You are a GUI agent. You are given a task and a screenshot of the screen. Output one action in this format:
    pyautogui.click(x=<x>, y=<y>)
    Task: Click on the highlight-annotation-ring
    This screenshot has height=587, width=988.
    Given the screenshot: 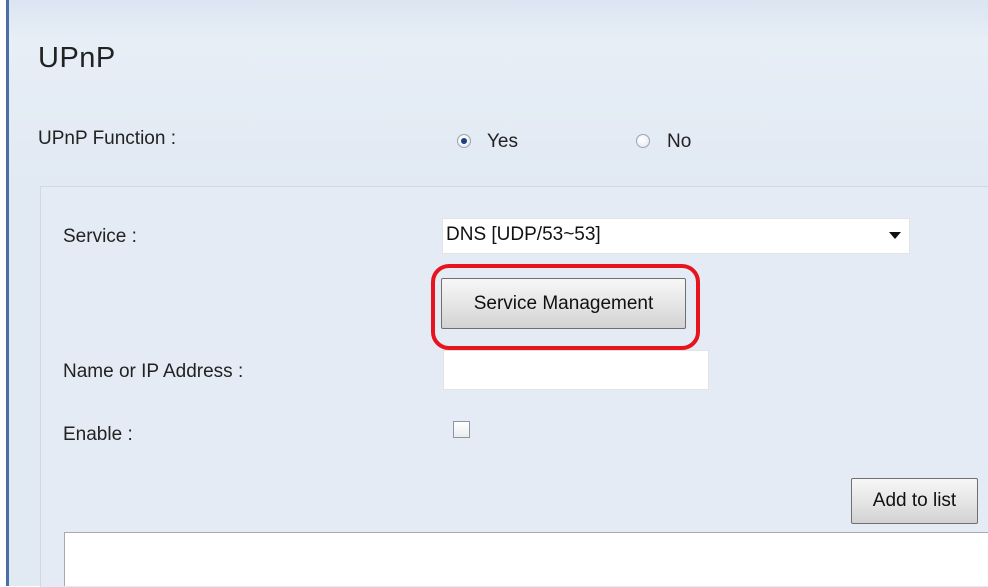 What is the action you would take?
    pyautogui.click(x=565, y=307)
    